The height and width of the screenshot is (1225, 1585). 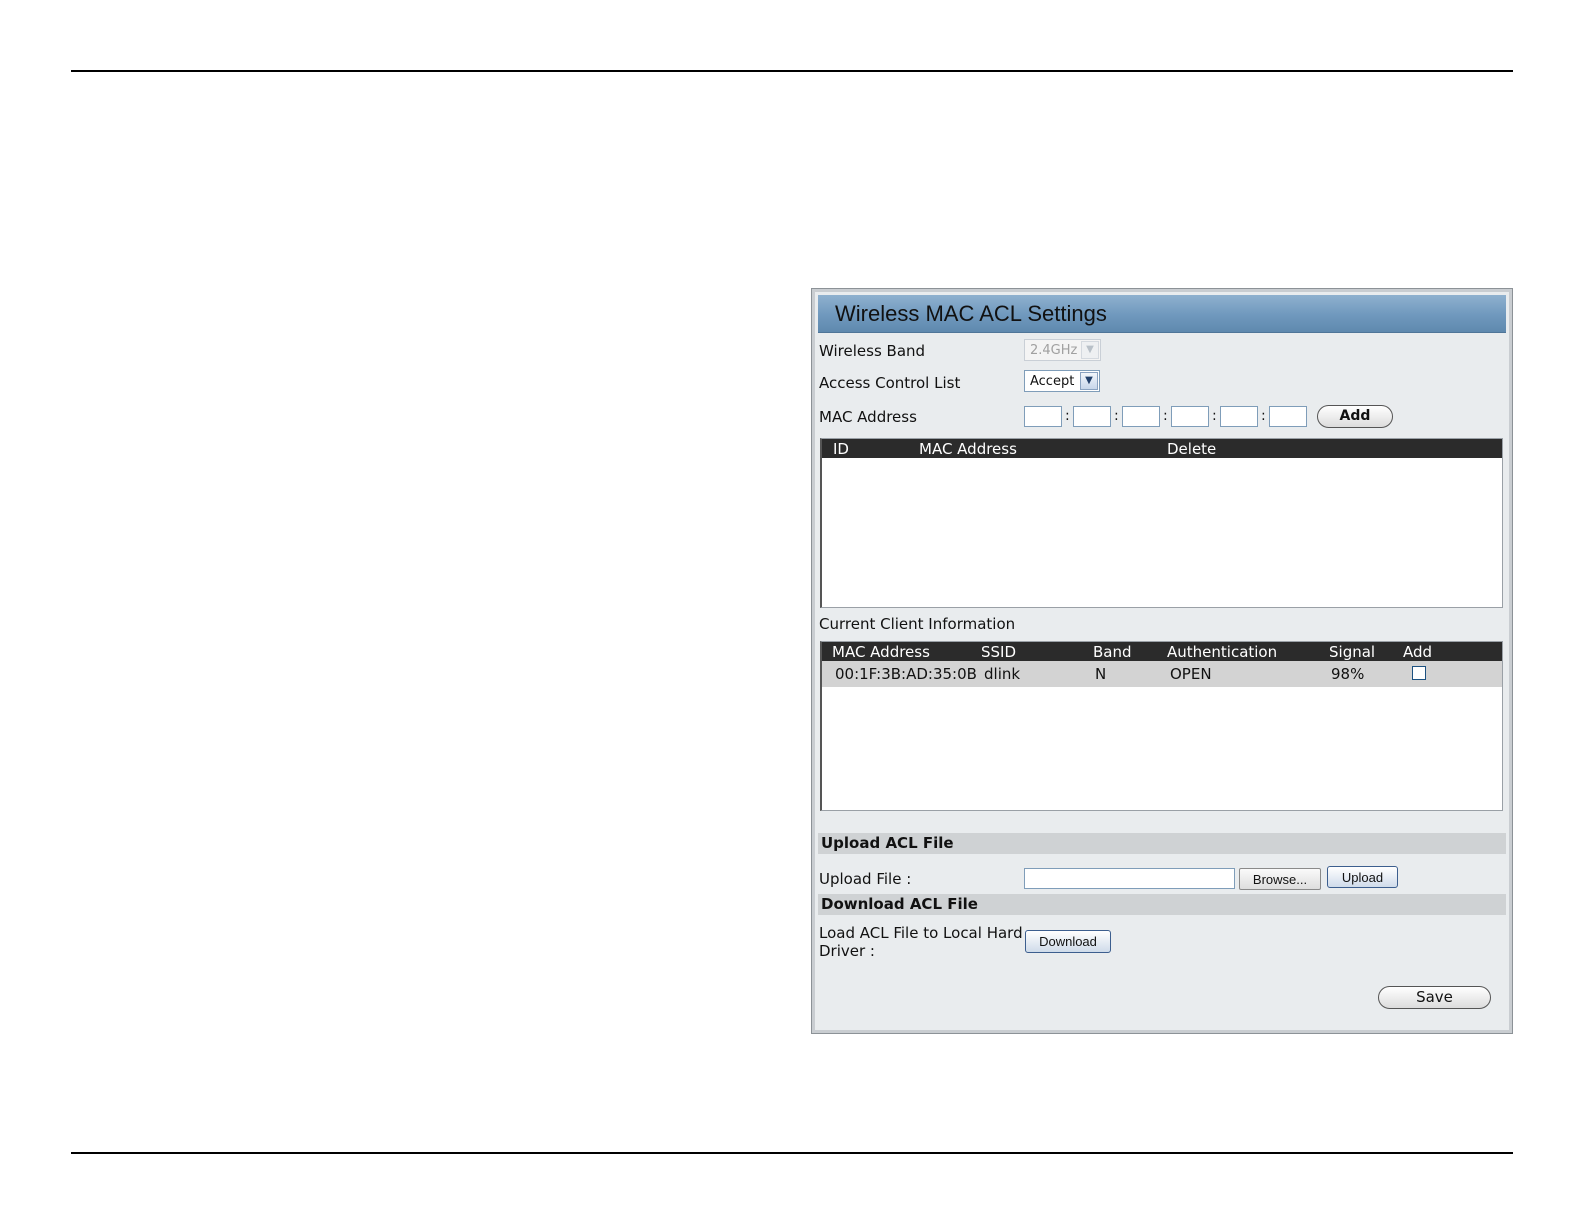 I want to click on upload-file-input, so click(x=1129, y=878).